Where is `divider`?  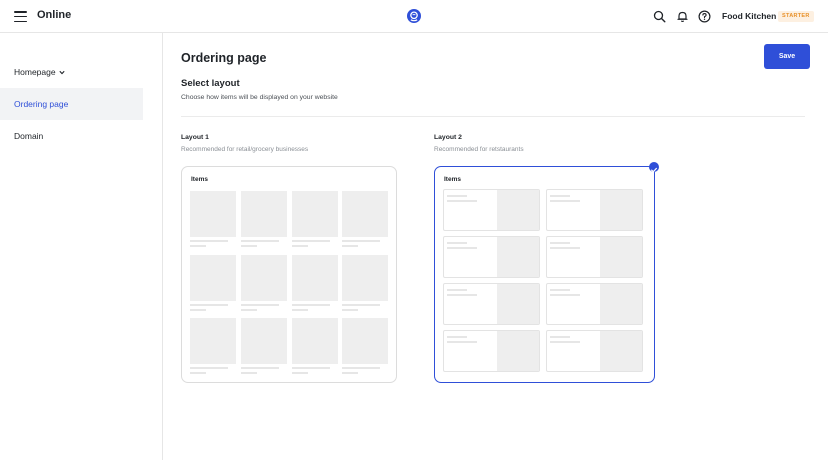
divider is located at coordinates (493, 116).